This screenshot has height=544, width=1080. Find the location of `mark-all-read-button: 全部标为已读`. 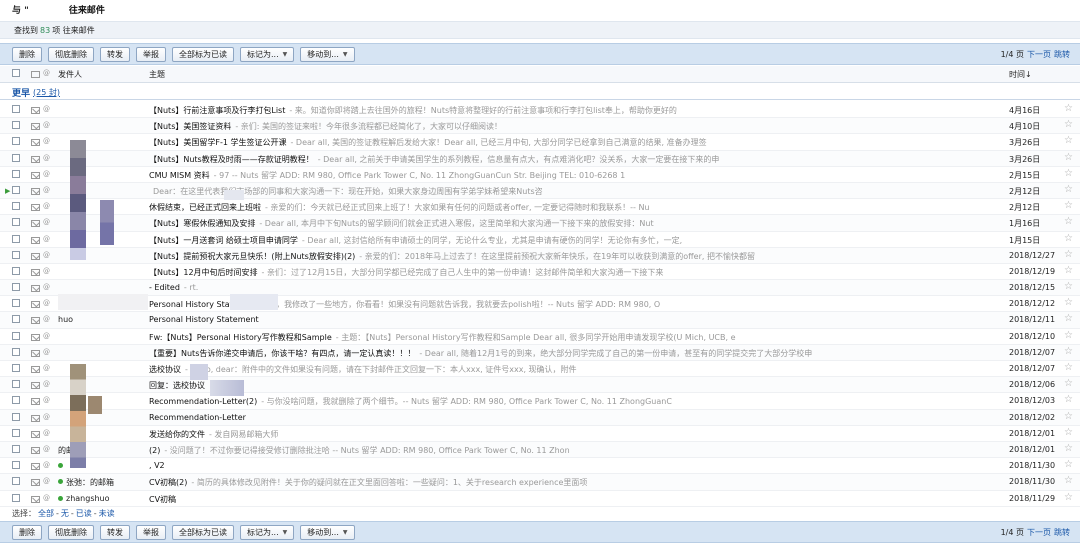

mark-all-read-button: 全部标为已读 is located at coordinates (203, 532).